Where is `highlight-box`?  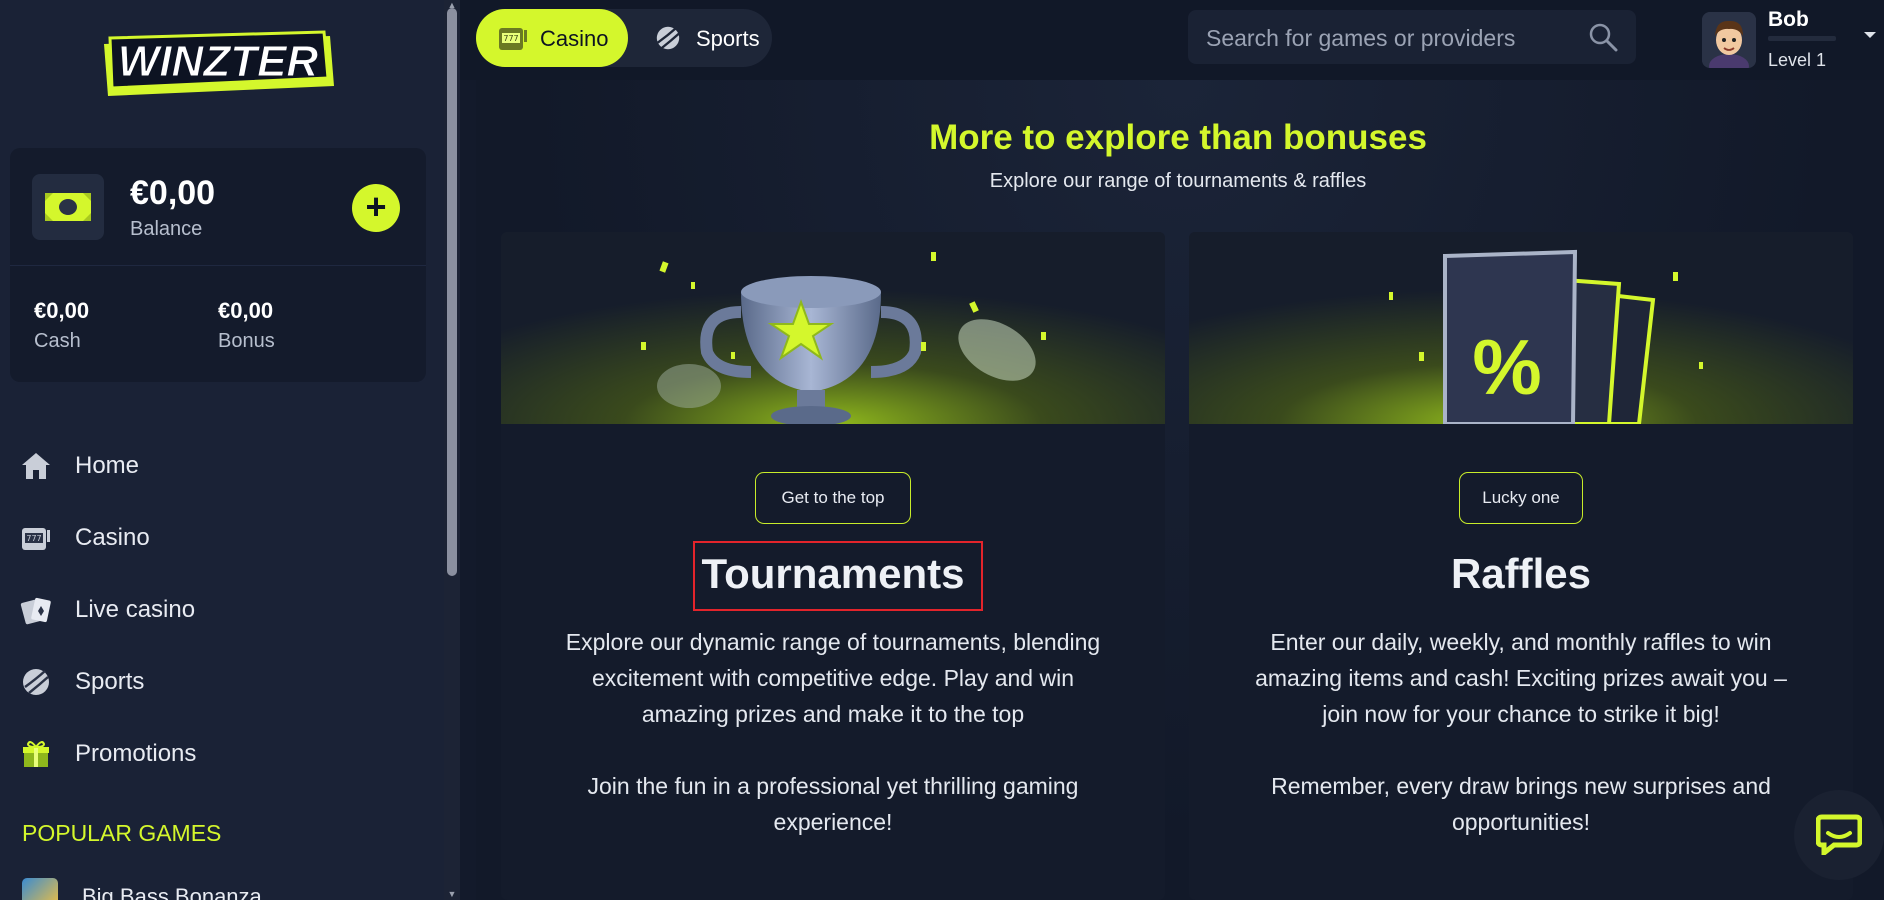 highlight-box is located at coordinates (838, 576).